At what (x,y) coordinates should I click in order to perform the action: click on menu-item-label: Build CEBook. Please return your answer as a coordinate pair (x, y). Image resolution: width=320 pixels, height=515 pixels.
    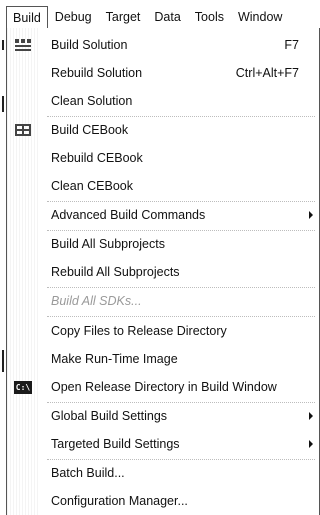
    Looking at the image, I should click on (90, 130).